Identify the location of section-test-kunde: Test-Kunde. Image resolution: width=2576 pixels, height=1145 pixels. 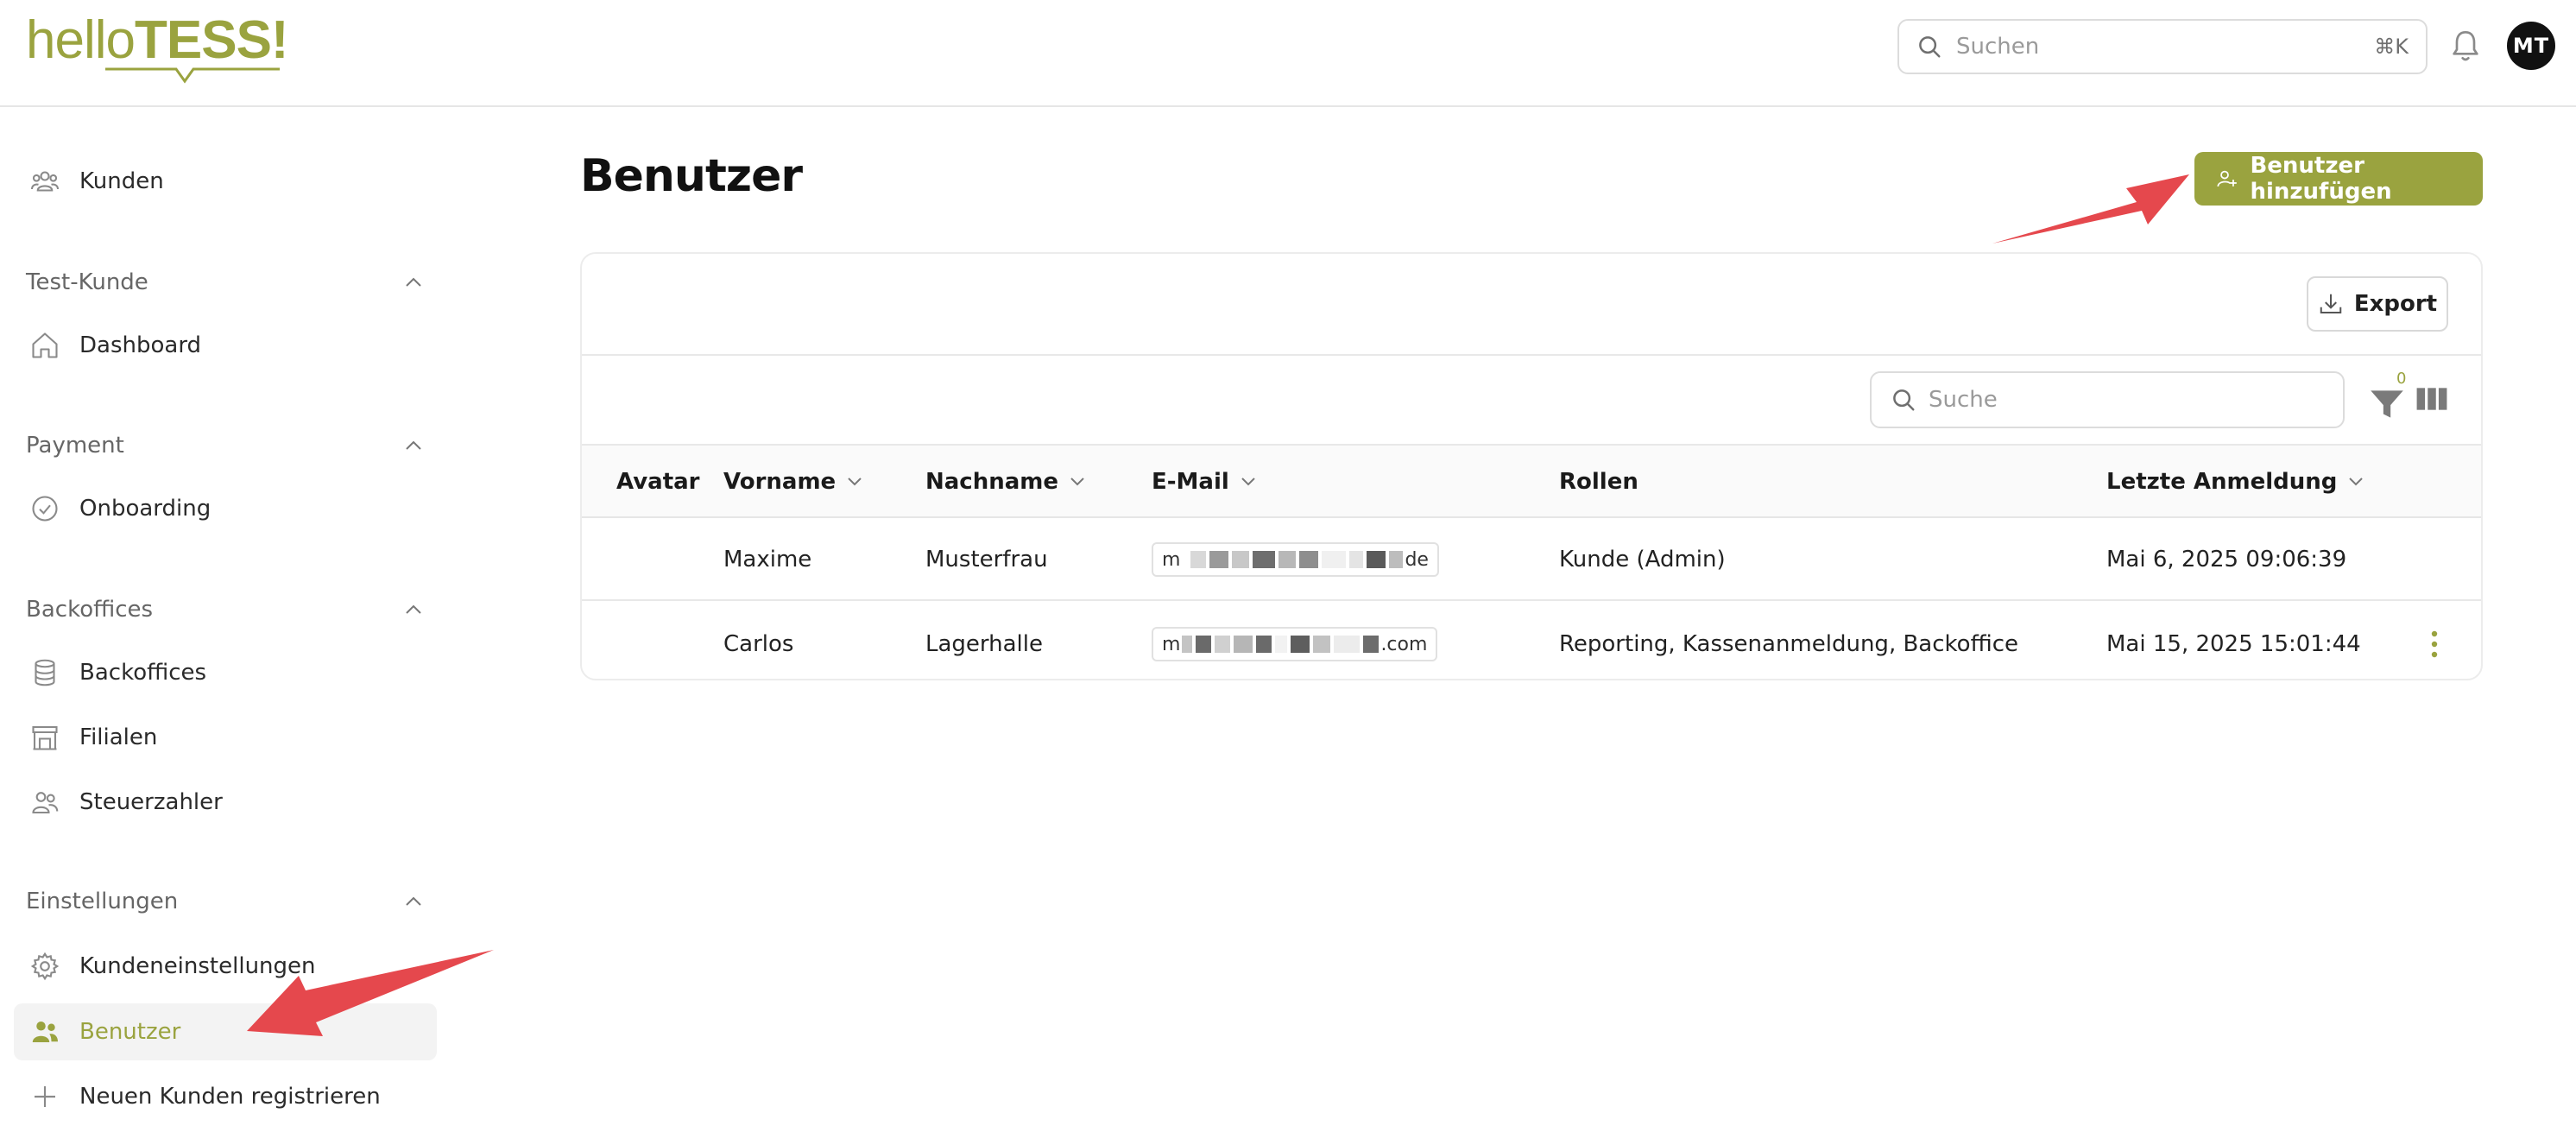
(224, 282).